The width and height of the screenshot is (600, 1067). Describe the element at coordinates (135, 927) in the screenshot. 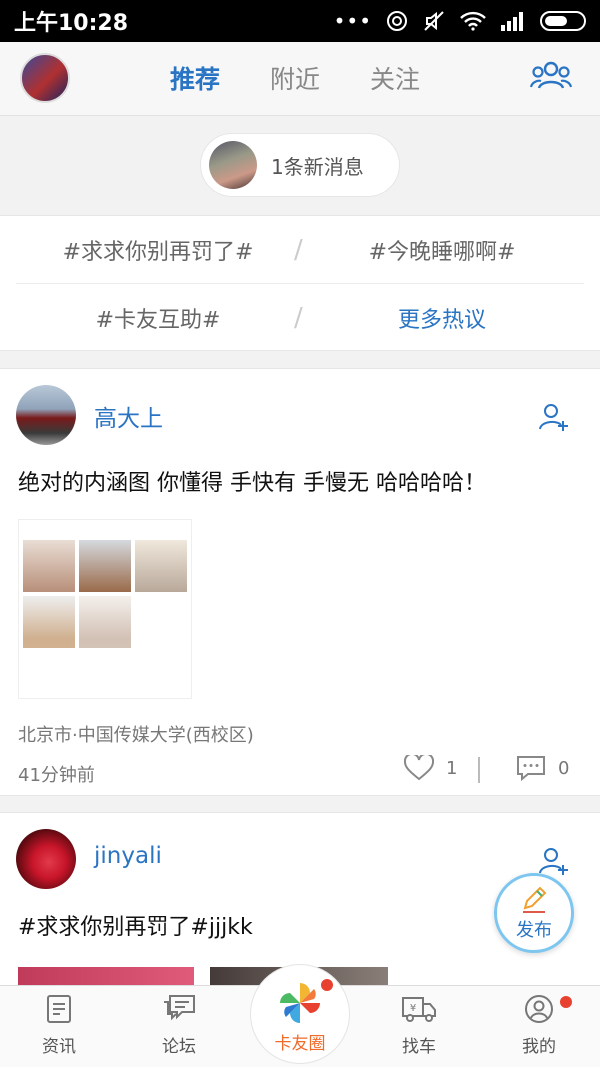

I see `post-text: #求求你别再罚了#jjjkk` at that location.